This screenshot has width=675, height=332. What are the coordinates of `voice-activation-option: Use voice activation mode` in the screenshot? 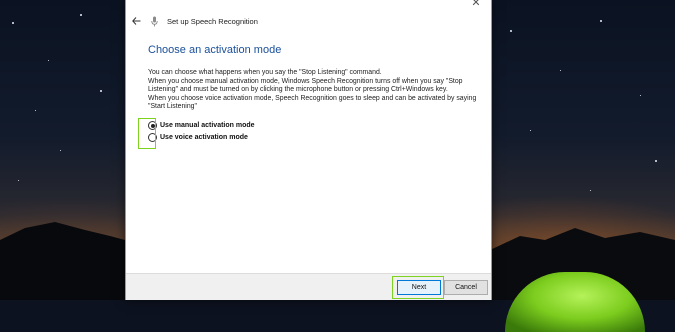 It's located at (198, 137).